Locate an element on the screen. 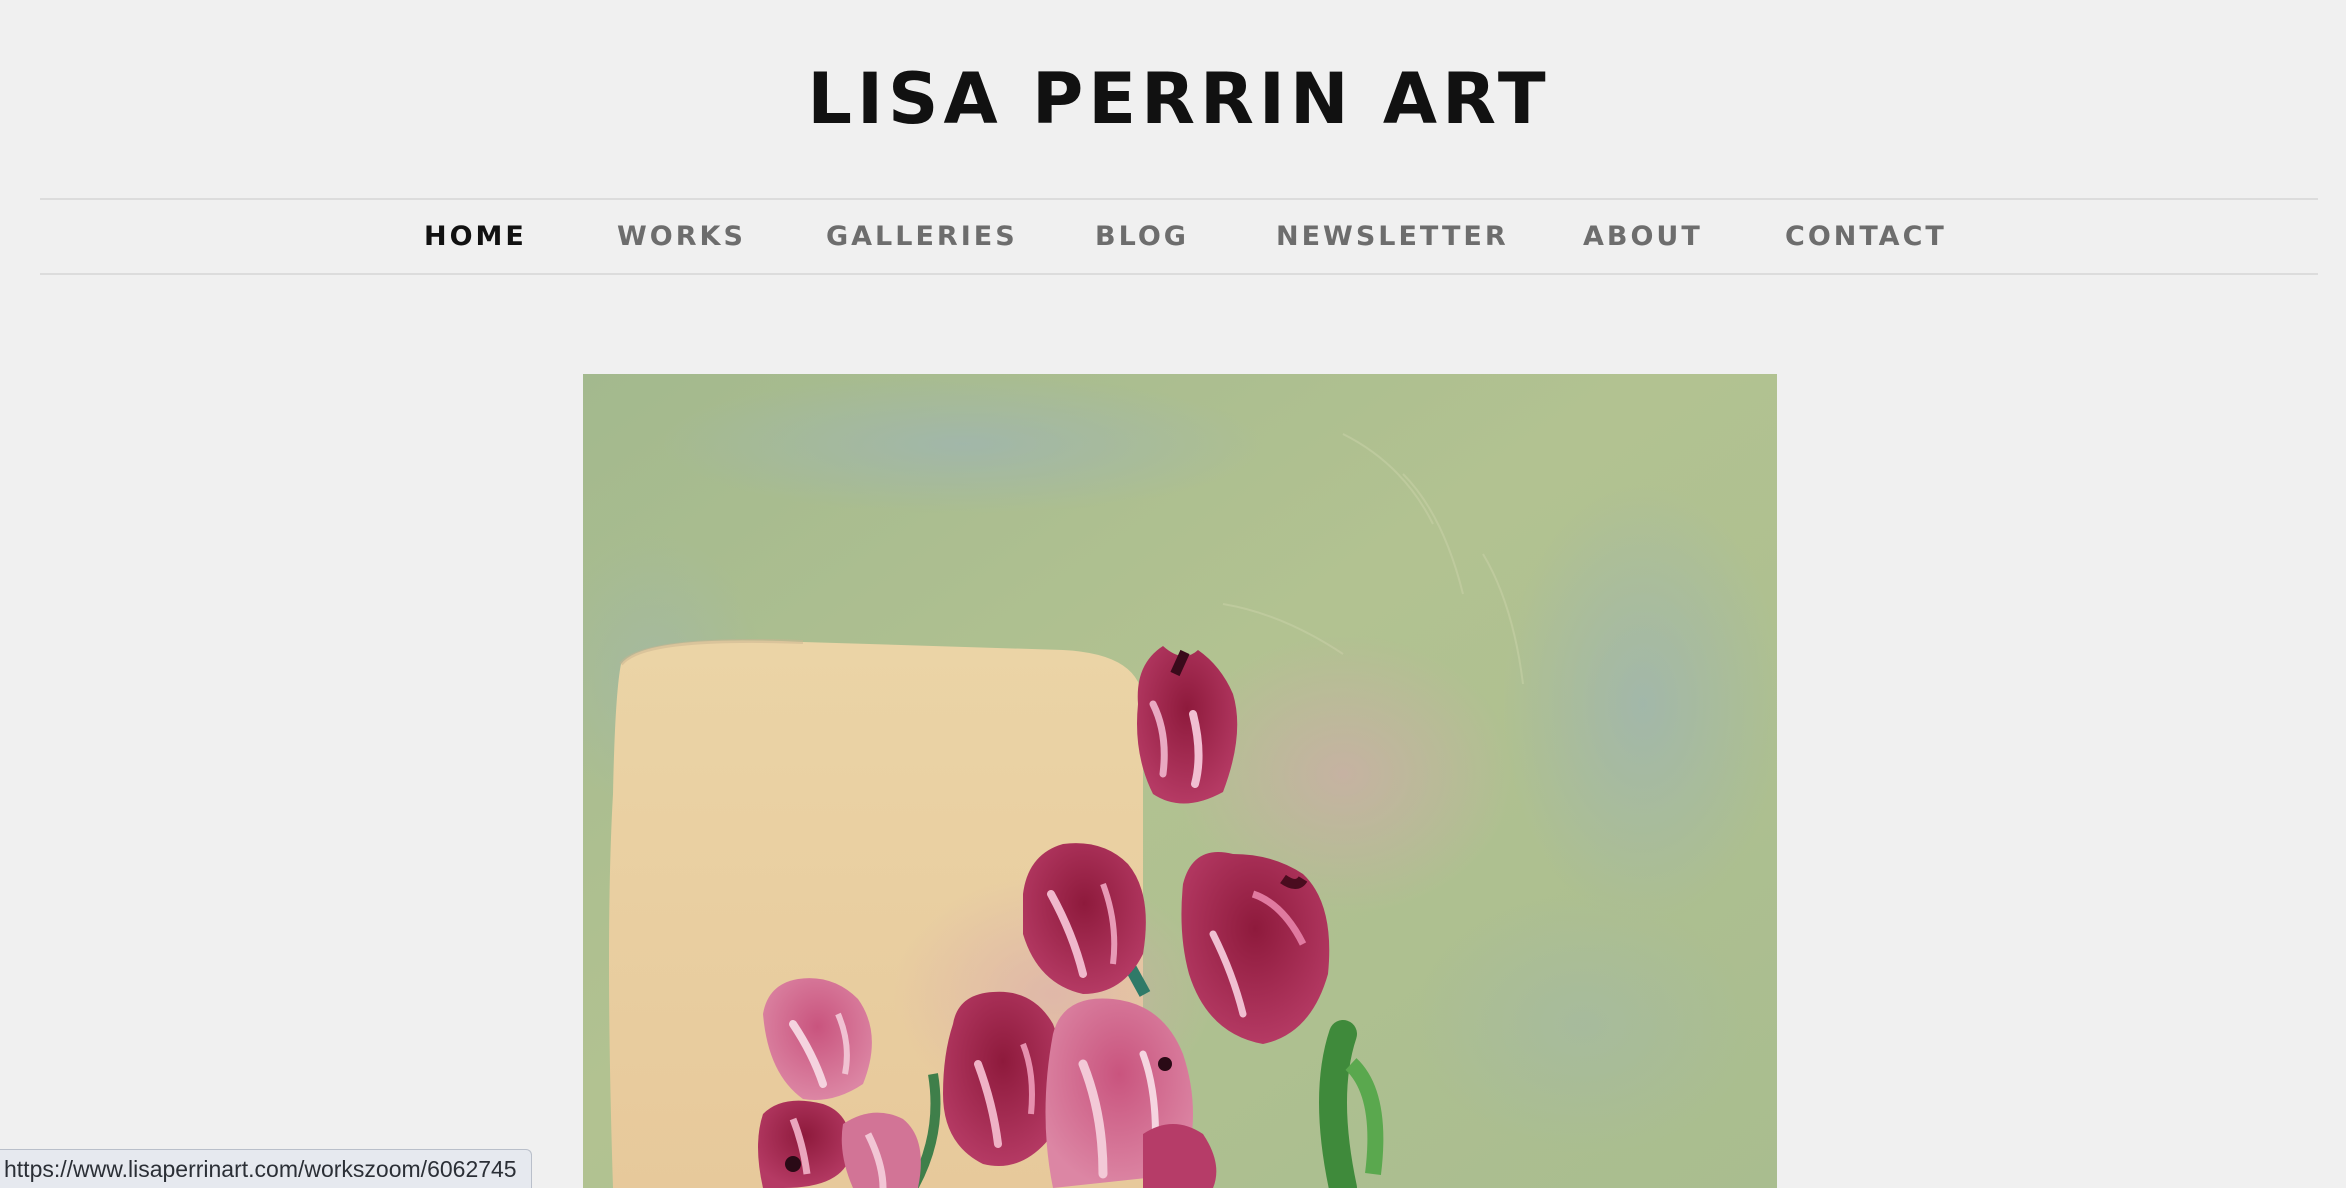  site-title: LISA PERRIN ART is located at coordinates (1173, 99).